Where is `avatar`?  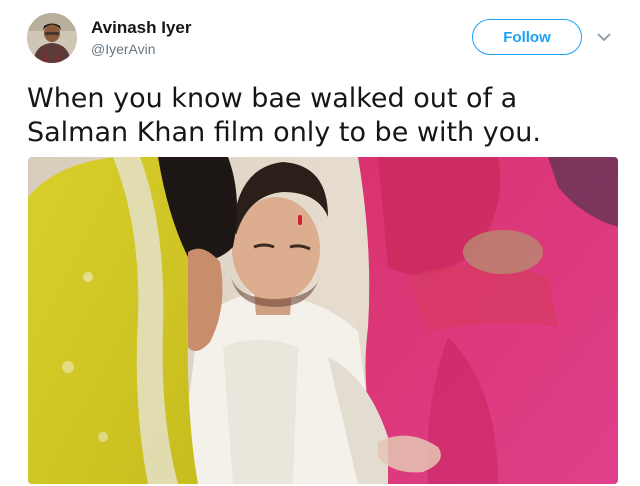 avatar is located at coordinates (52, 38).